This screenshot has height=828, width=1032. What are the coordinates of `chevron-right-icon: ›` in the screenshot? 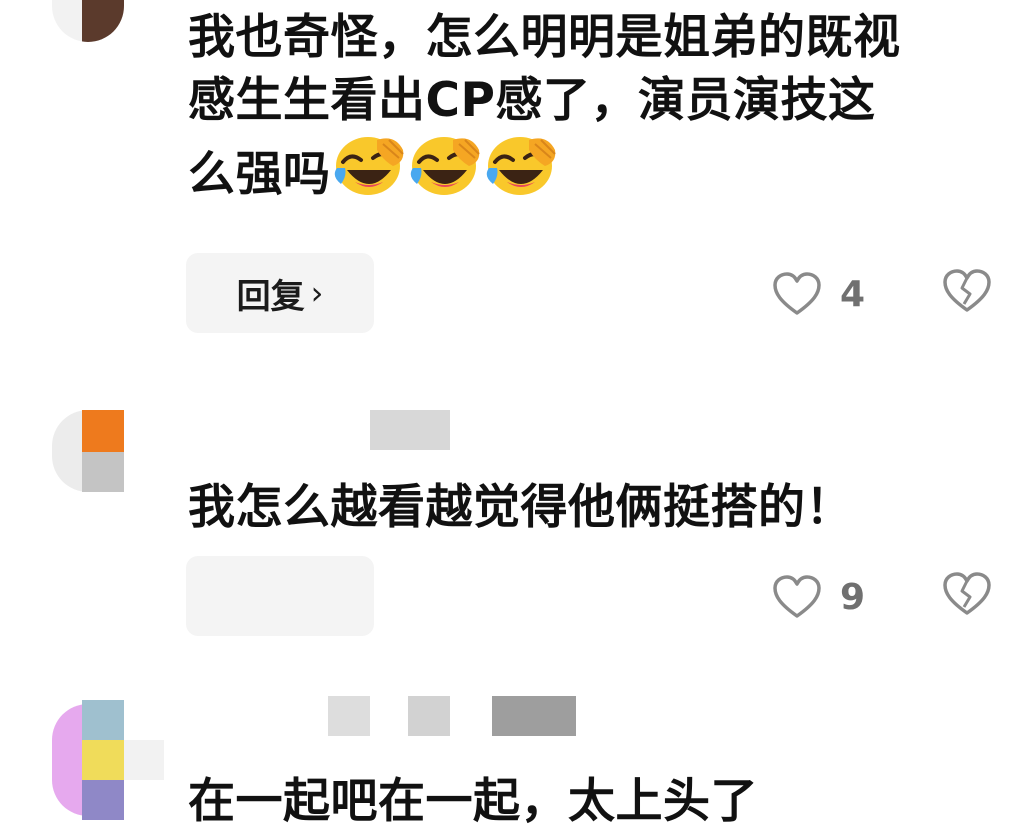 It's located at (317, 293).